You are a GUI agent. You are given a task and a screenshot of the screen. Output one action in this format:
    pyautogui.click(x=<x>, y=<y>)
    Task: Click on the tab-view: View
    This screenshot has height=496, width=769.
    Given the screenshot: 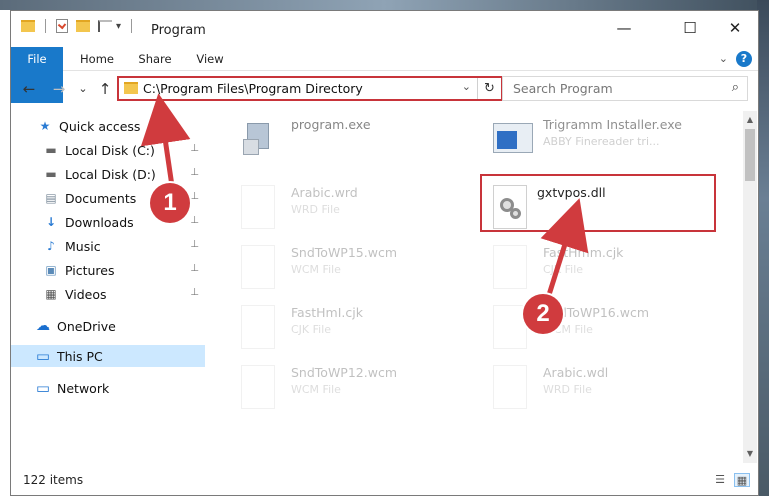 What is the action you would take?
    pyautogui.click(x=210, y=59)
    